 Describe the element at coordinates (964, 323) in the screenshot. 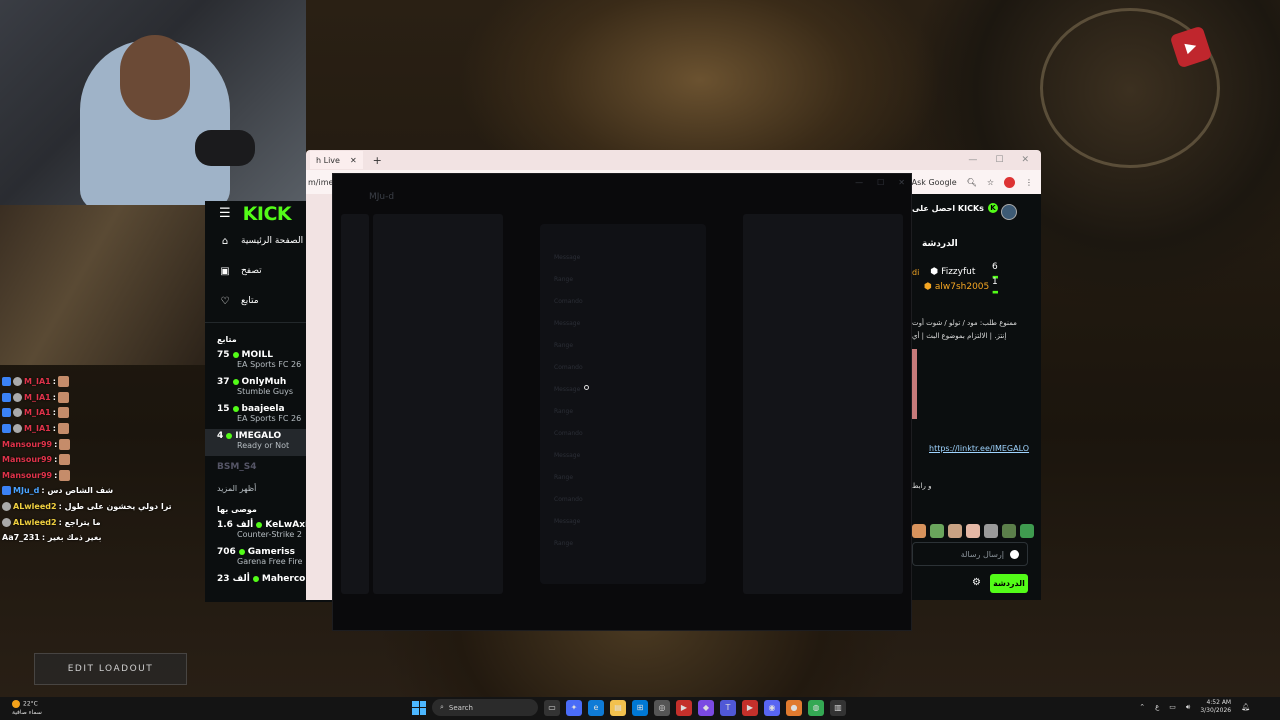

I see `chat-message: ممنوع طلب: مود / تولو / شوت أوت` at that location.